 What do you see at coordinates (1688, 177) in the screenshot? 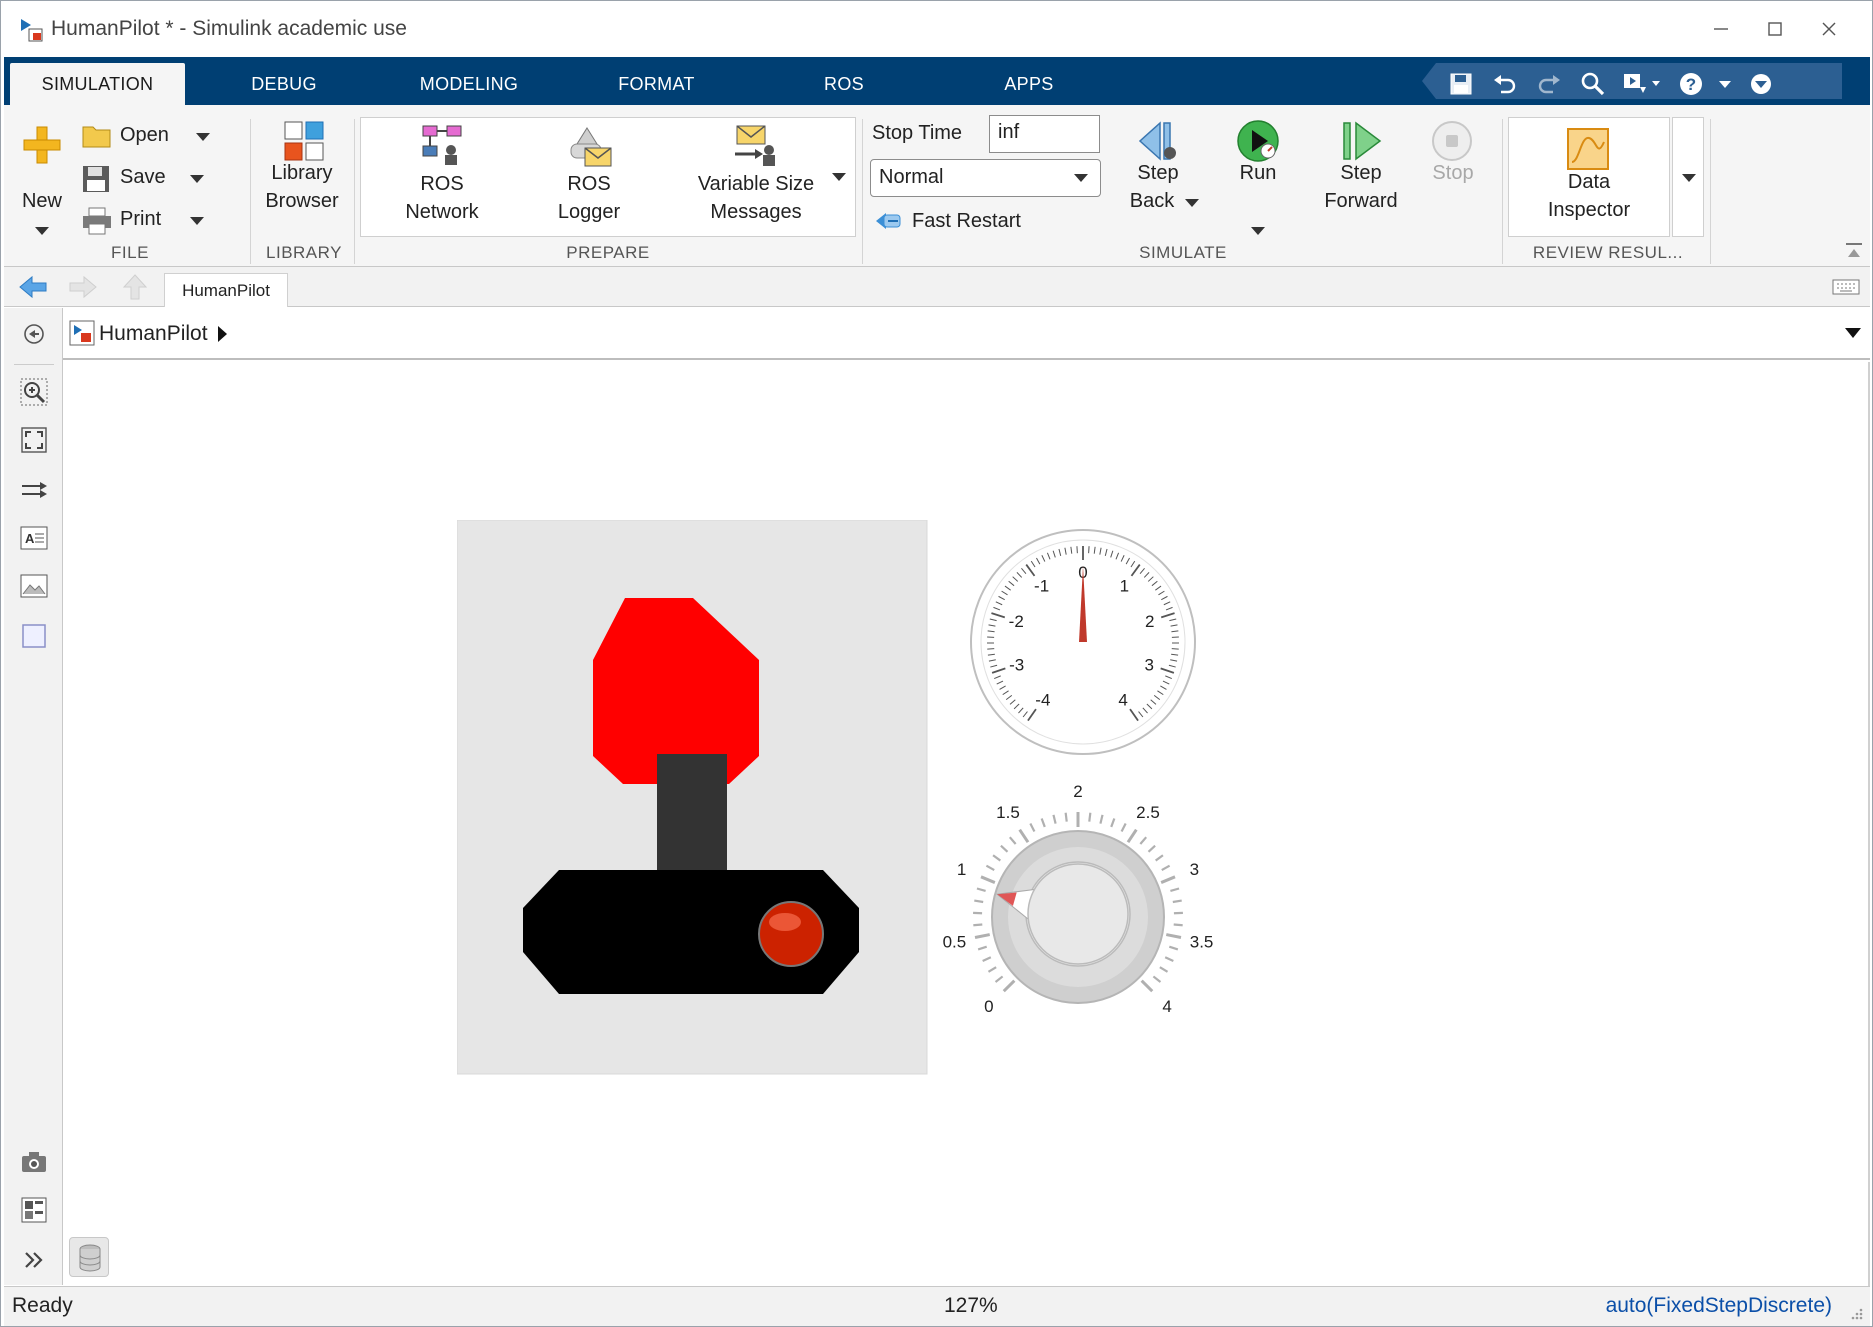
I see `review-gallery-expand` at bounding box center [1688, 177].